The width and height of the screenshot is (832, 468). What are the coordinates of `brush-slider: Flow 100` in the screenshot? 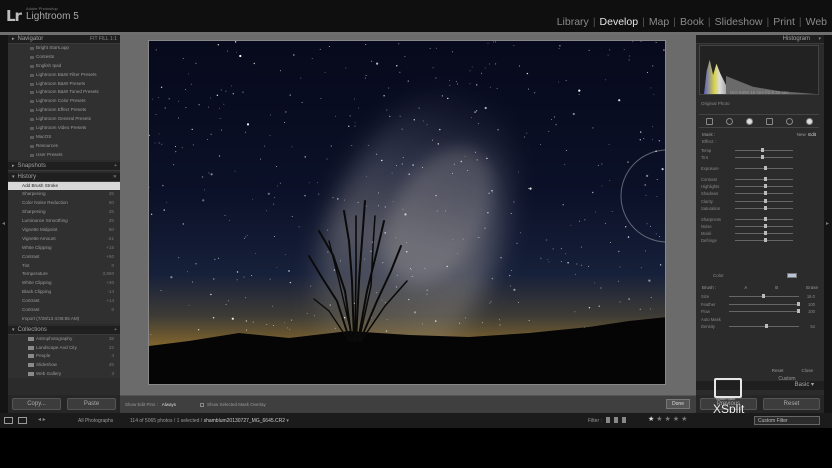 It's located at (759, 312).